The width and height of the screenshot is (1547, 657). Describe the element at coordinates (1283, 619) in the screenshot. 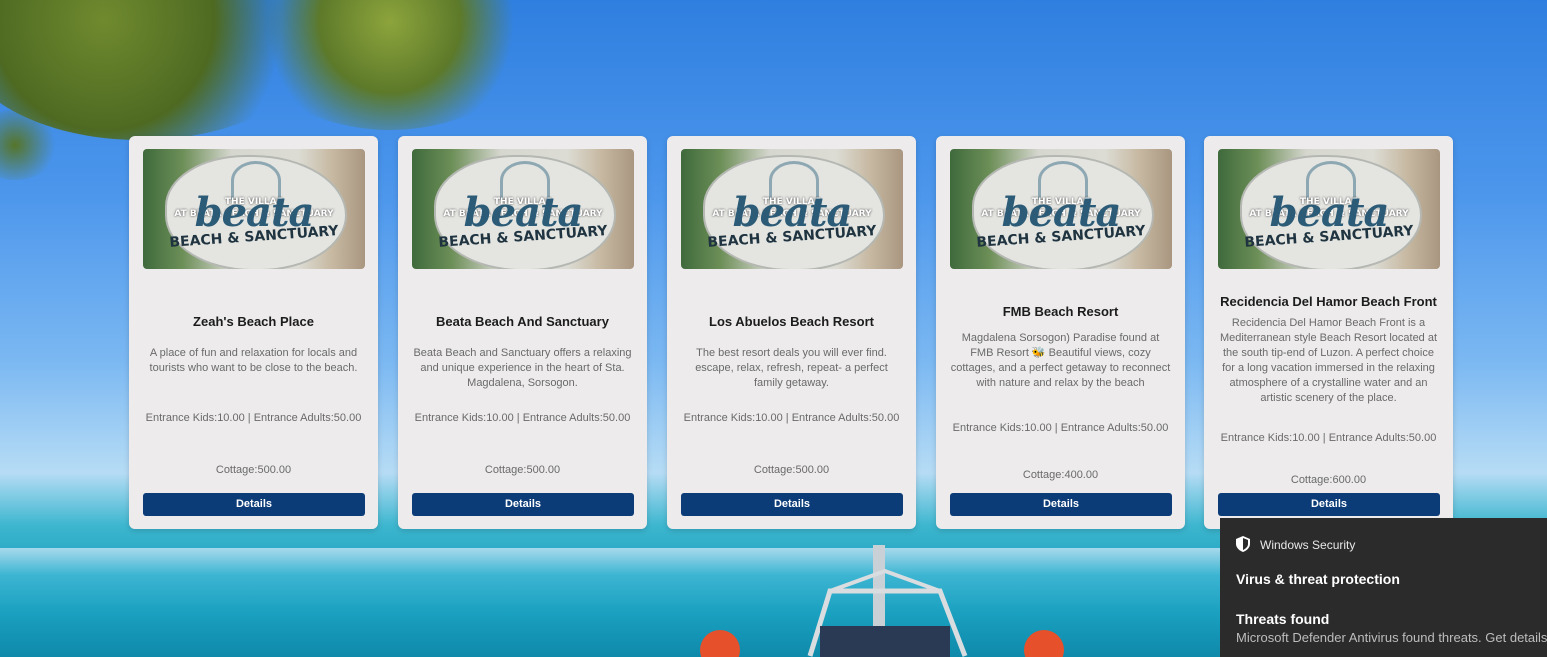

I see `notification-subheading: Threats found` at that location.